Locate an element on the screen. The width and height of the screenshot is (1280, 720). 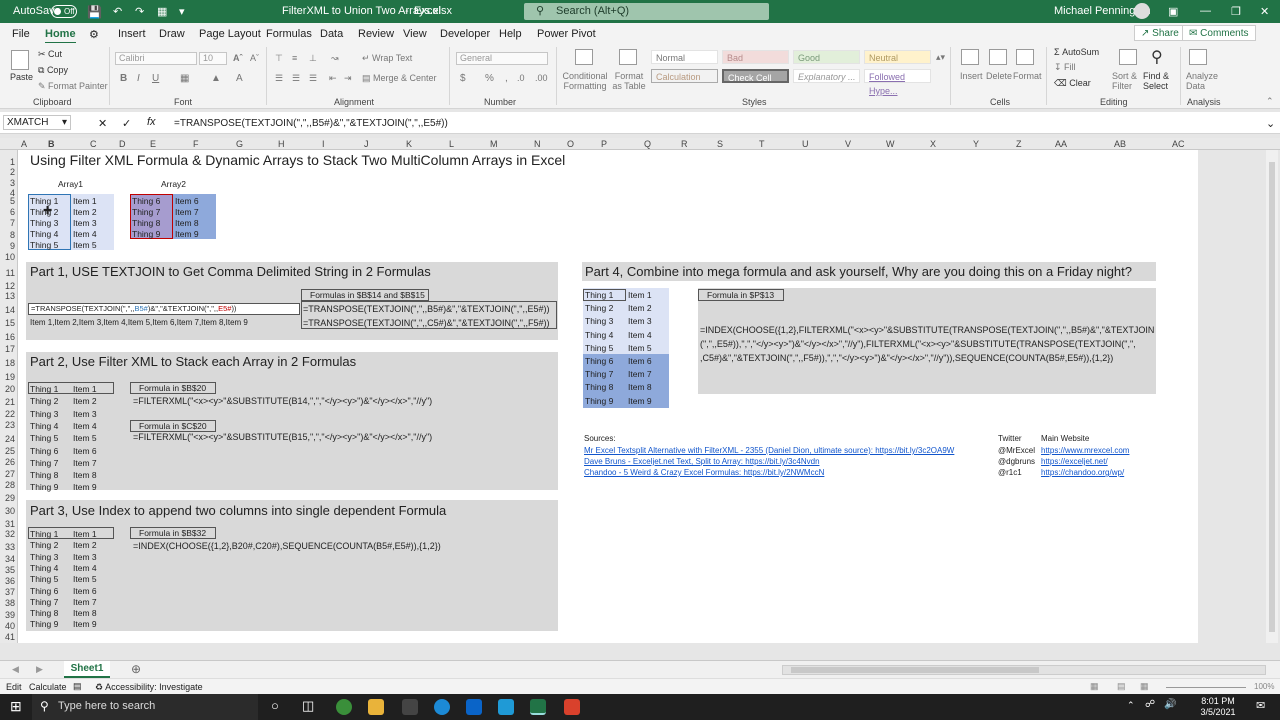
array2-cell: Item 8 is located at coordinates (187, 223).